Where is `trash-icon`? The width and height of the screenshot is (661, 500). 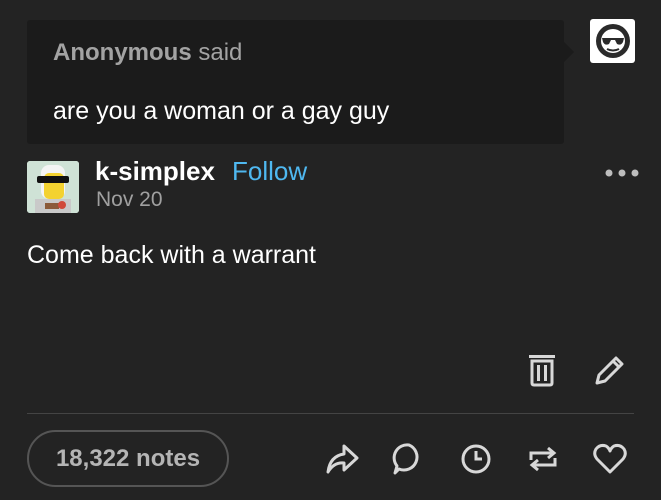
trash-icon is located at coordinates (542, 371).